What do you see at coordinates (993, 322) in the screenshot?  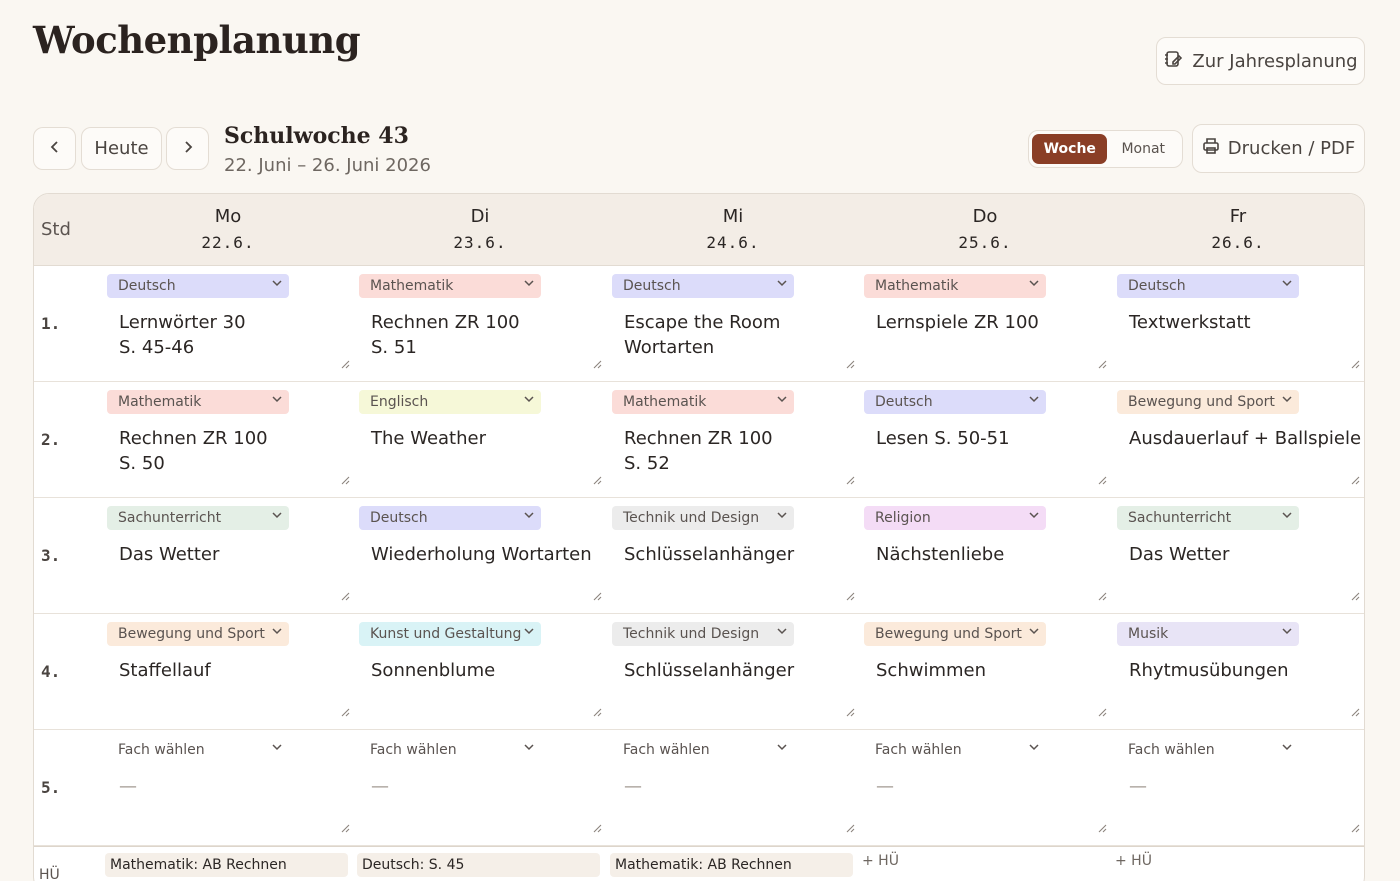 I see `lesson-text: Lernspiele ZR 100` at bounding box center [993, 322].